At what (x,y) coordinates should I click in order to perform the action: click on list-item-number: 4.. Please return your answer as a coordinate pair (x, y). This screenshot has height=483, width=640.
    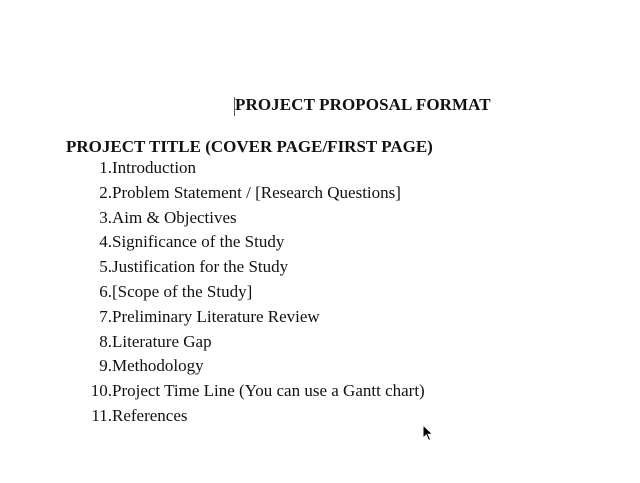
    Looking at the image, I should click on (105, 242).